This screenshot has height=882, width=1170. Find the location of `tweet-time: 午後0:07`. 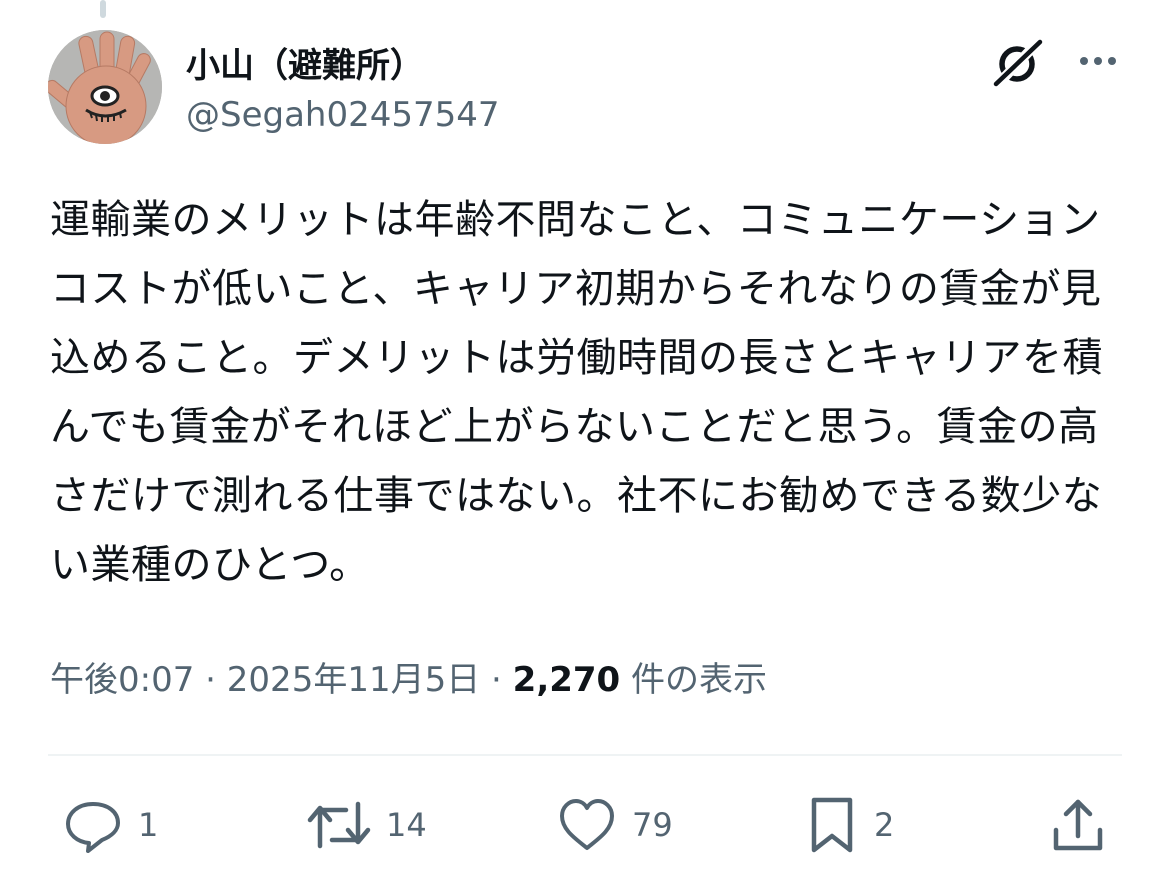

tweet-time: 午後0:07 is located at coordinates (122, 680).